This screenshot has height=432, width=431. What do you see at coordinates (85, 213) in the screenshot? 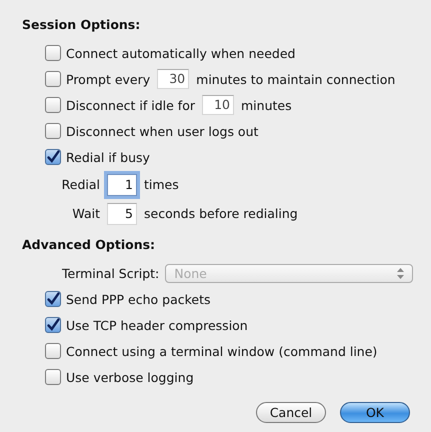
I see `field-label: Wait` at bounding box center [85, 213].